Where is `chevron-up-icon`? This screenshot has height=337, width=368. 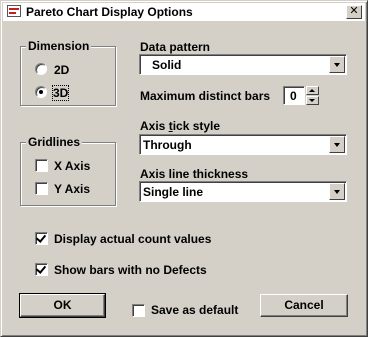
chevron-up-icon is located at coordinates (312, 90).